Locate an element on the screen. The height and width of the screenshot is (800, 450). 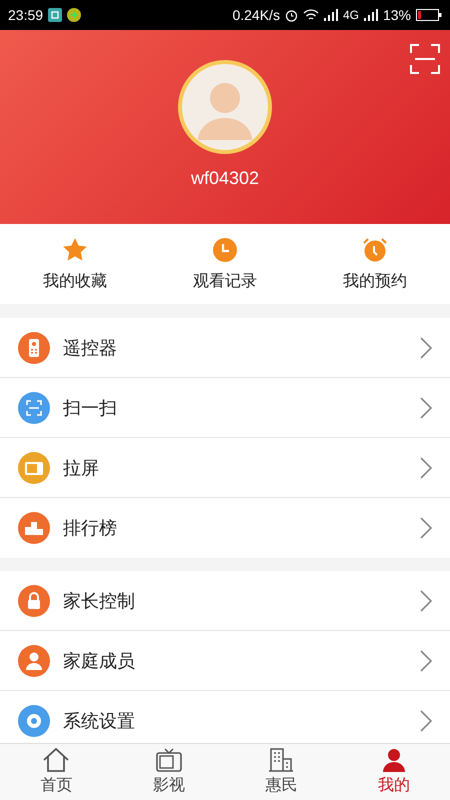
tv-icon is located at coordinates (169, 760).